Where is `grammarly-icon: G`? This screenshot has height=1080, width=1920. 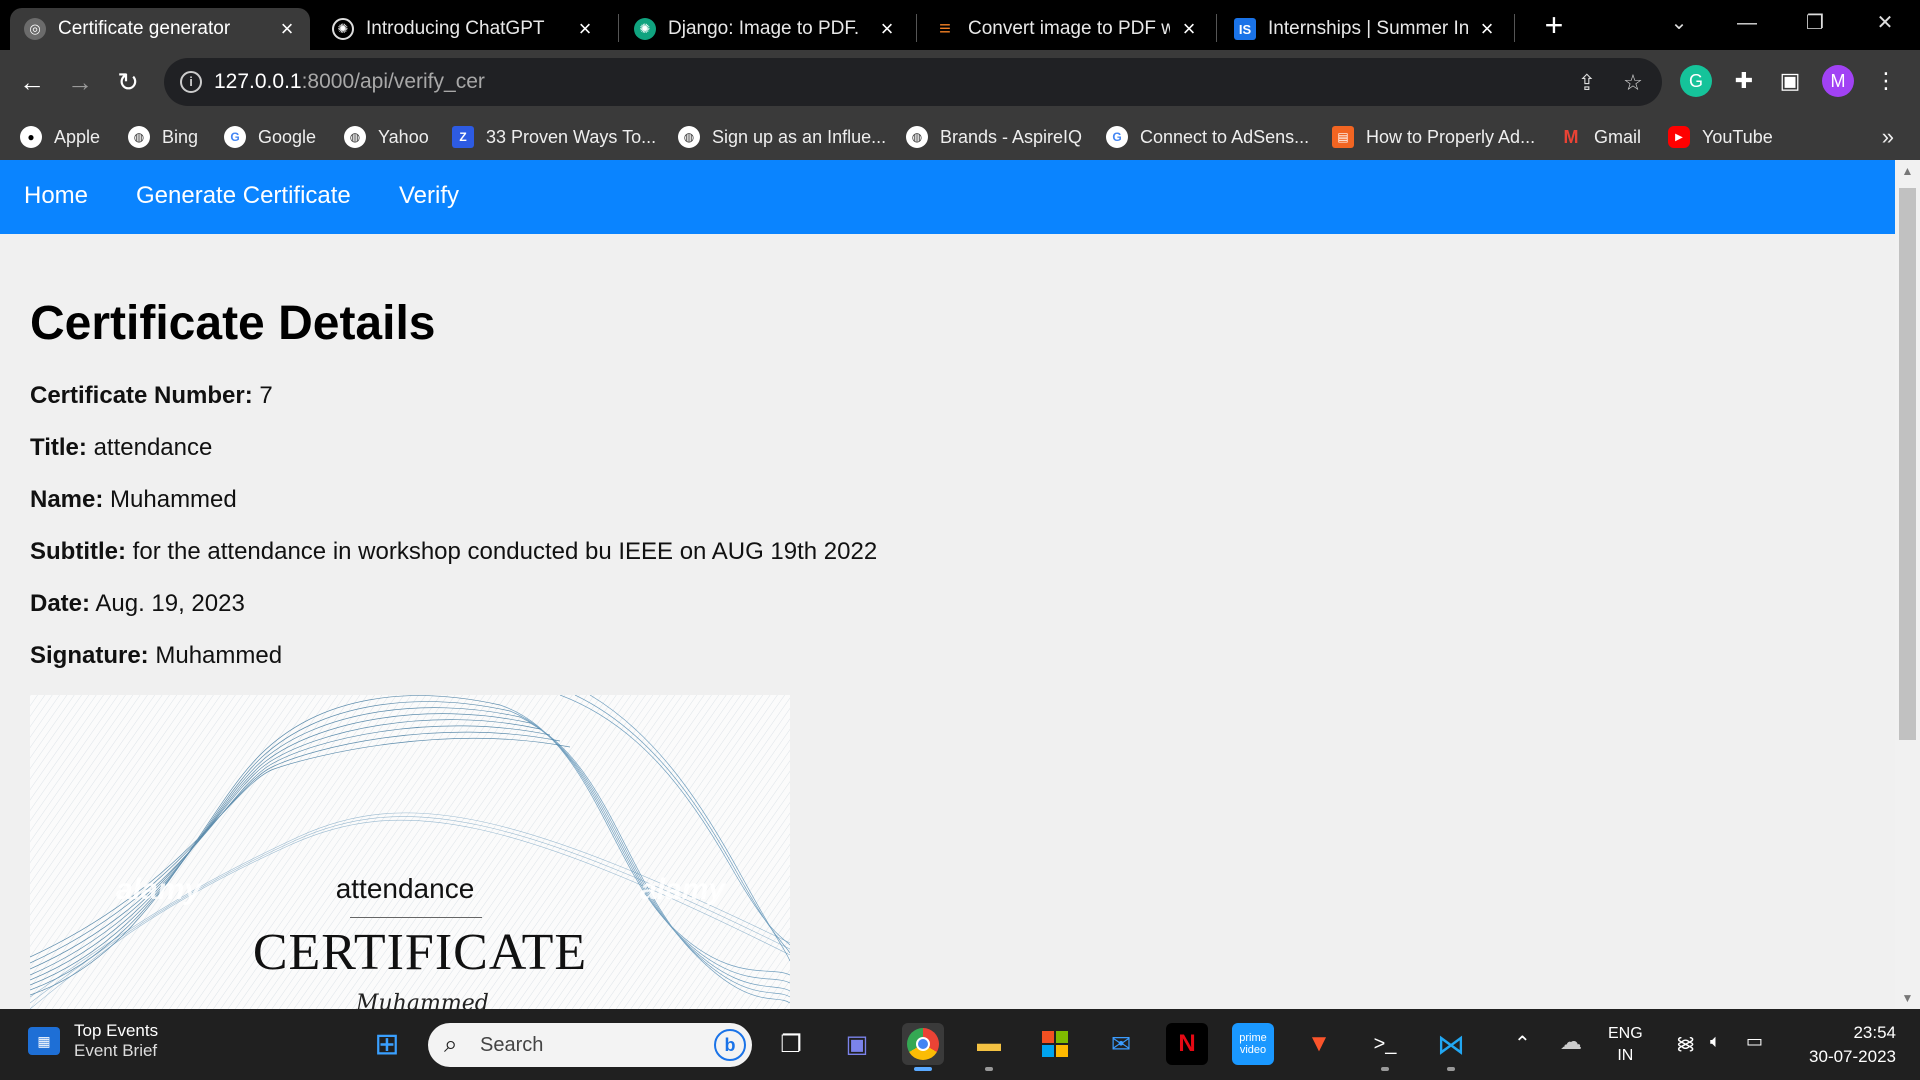
grammarly-icon: G is located at coordinates (1696, 81).